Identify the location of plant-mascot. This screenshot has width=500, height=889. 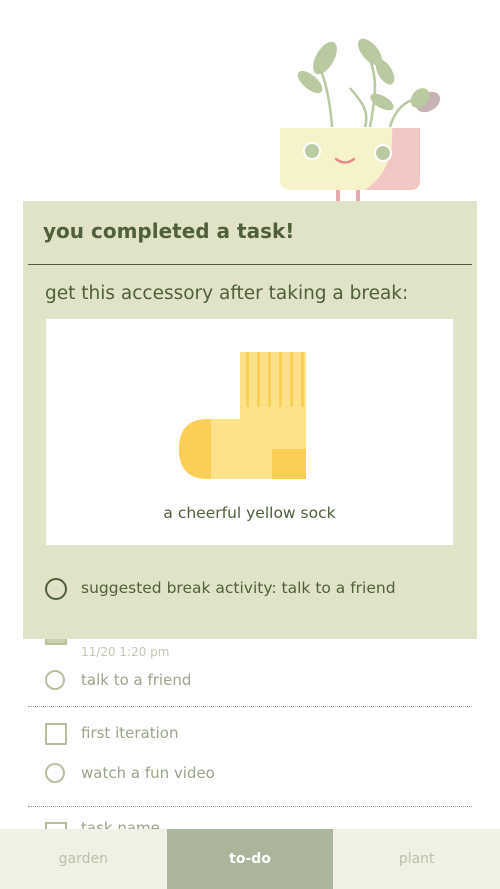
(360, 117).